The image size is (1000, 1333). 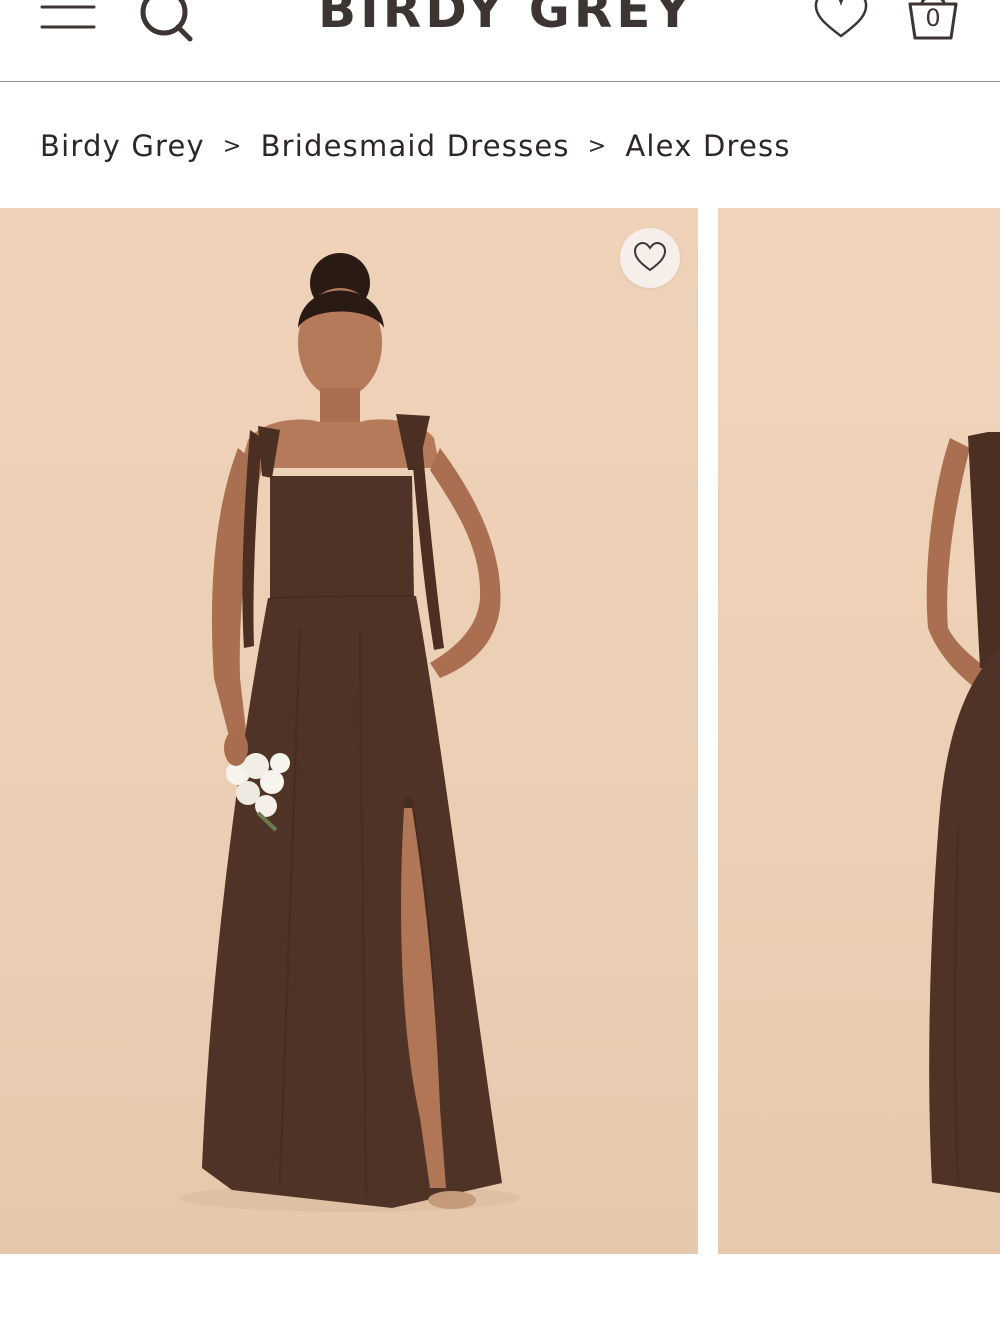 I want to click on model-dress-illustration-partial, so click(x=963, y=812).